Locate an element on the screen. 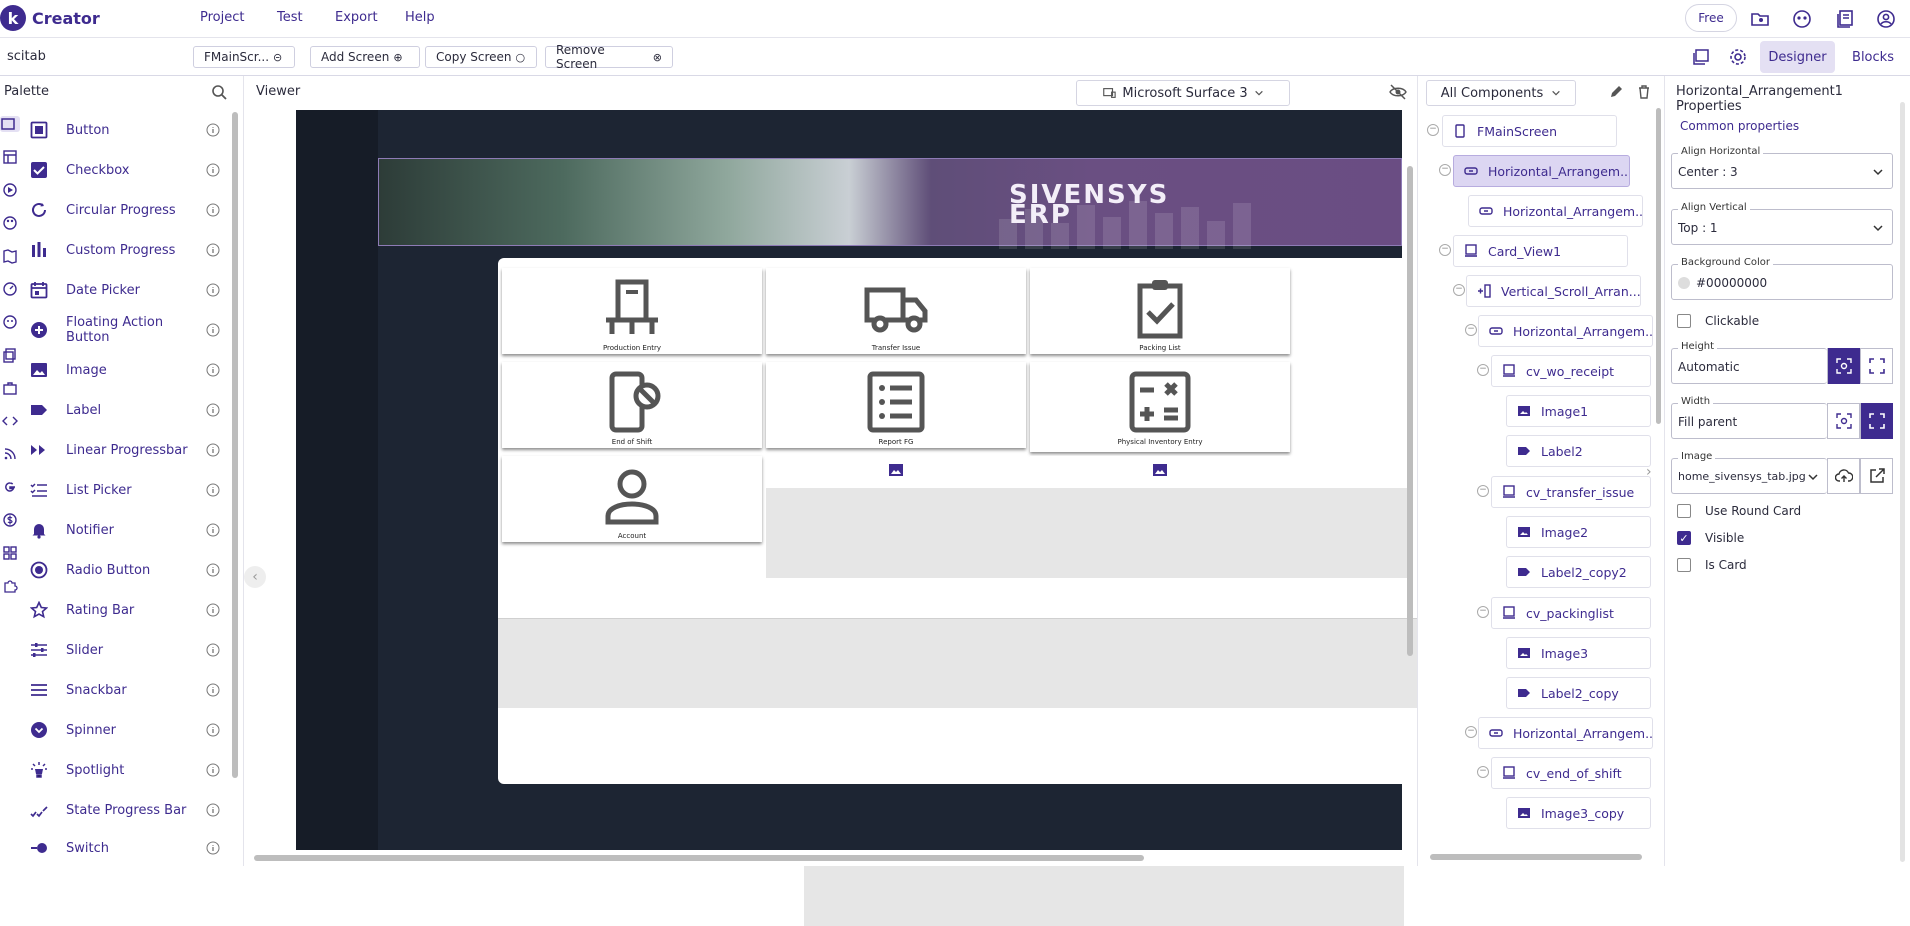 This screenshot has height=926, width=1910. trash-icon is located at coordinates (1644, 92).